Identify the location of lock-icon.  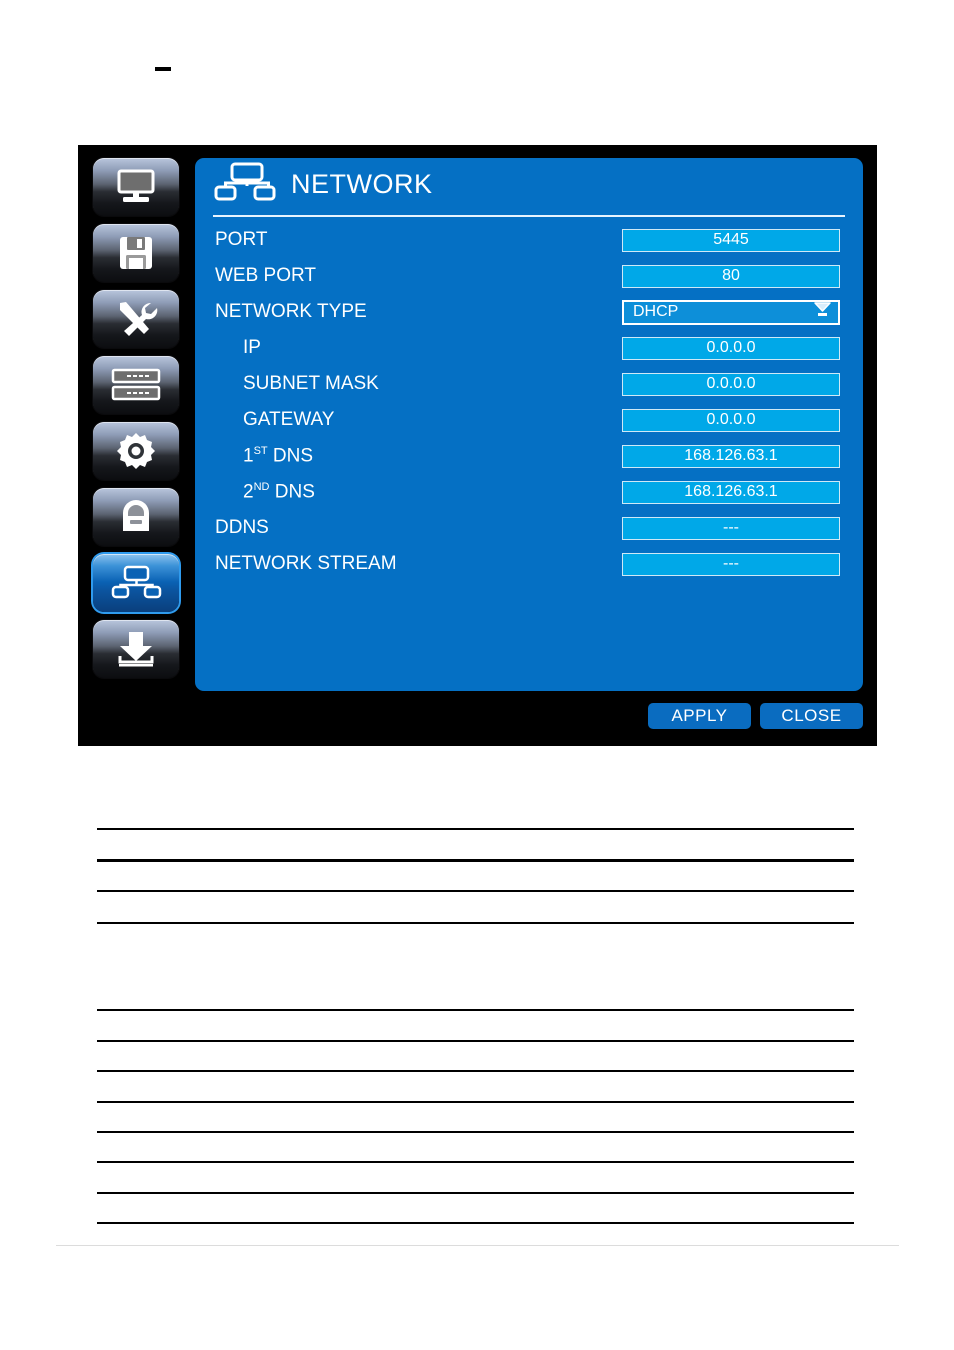
(136, 517).